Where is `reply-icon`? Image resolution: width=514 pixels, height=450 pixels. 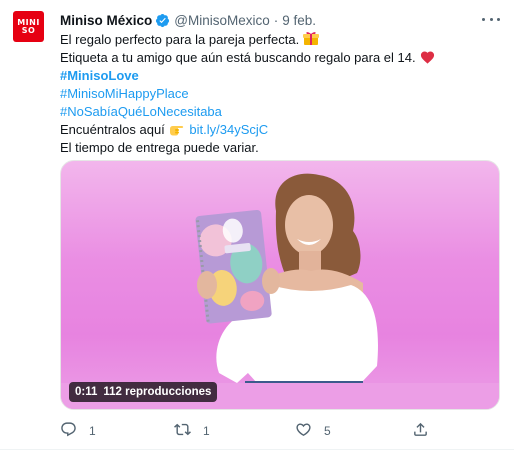
reply-icon is located at coordinates (68, 431).